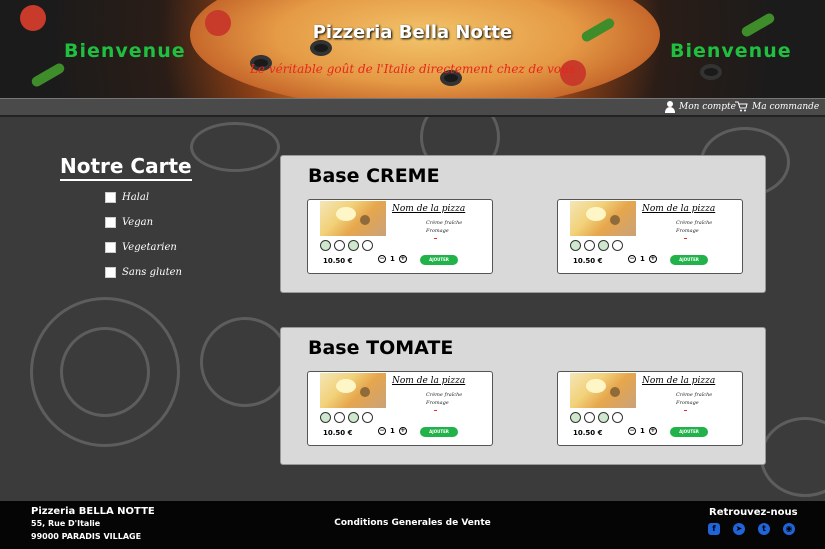 This screenshot has width=825, height=549. What do you see at coordinates (110, 272) in the screenshot?
I see `gluten-free-checkbox` at bounding box center [110, 272].